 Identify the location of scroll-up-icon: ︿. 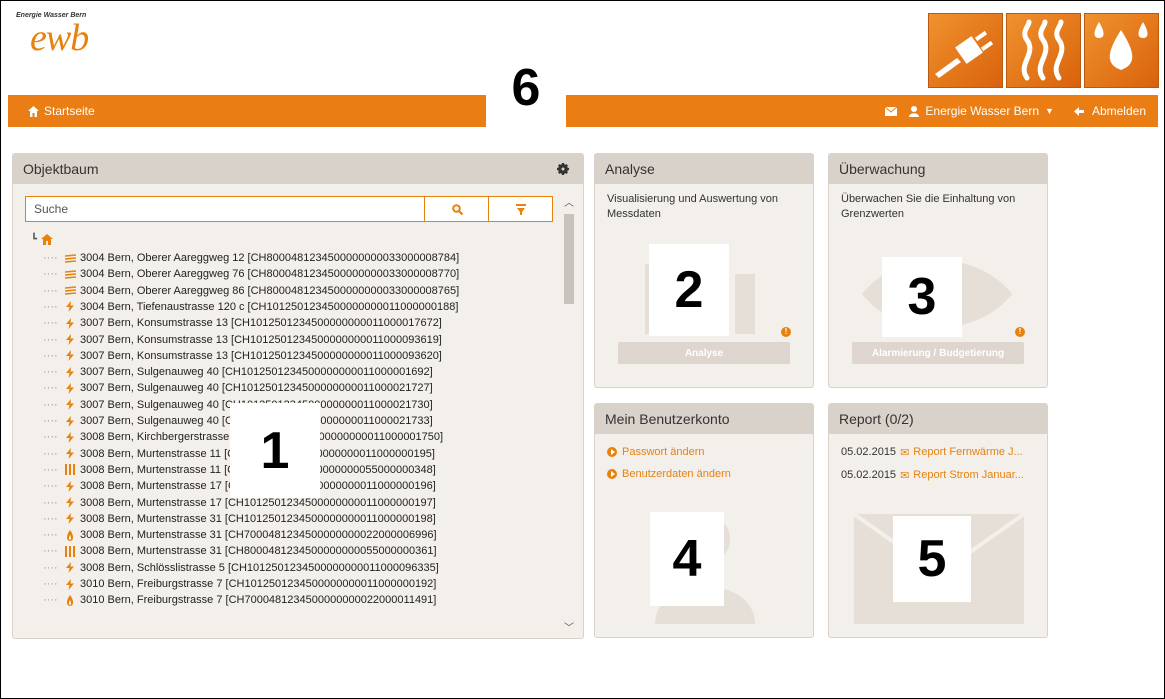
(569, 201).